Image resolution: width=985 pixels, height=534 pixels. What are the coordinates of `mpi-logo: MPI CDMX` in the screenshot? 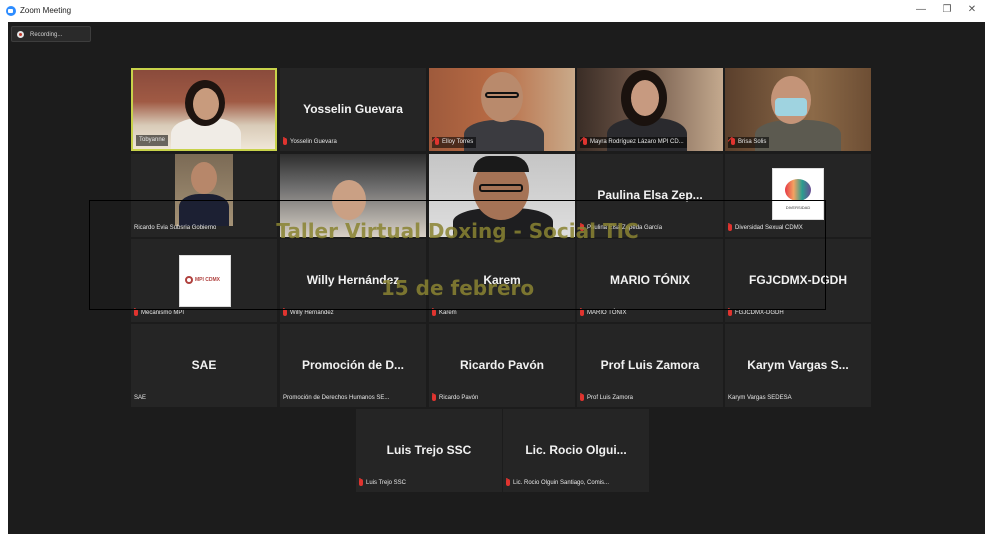 It's located at (205, 281).